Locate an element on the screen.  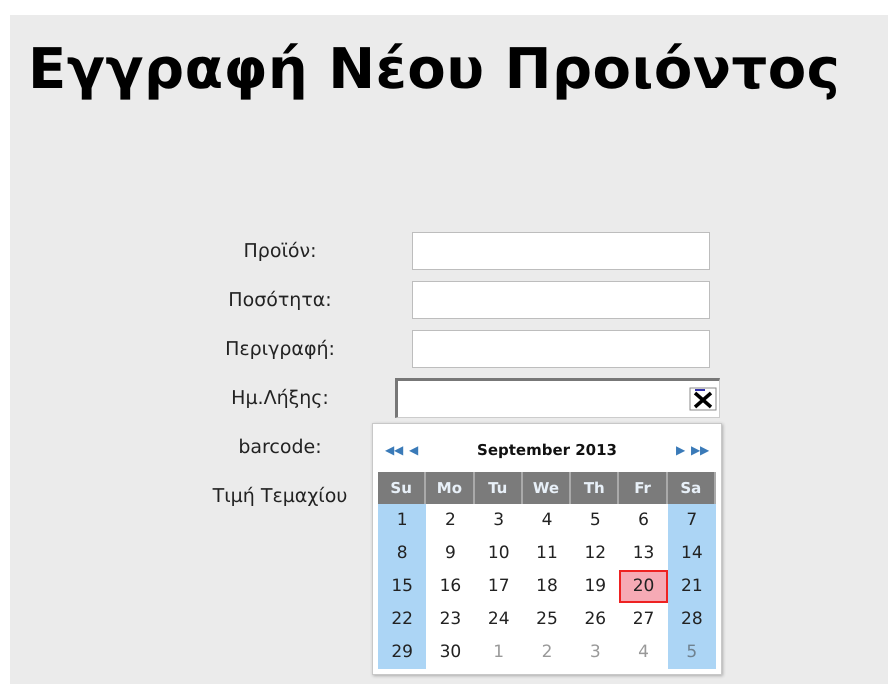
calendar-day: 22 is located at coordinates (402, 619).